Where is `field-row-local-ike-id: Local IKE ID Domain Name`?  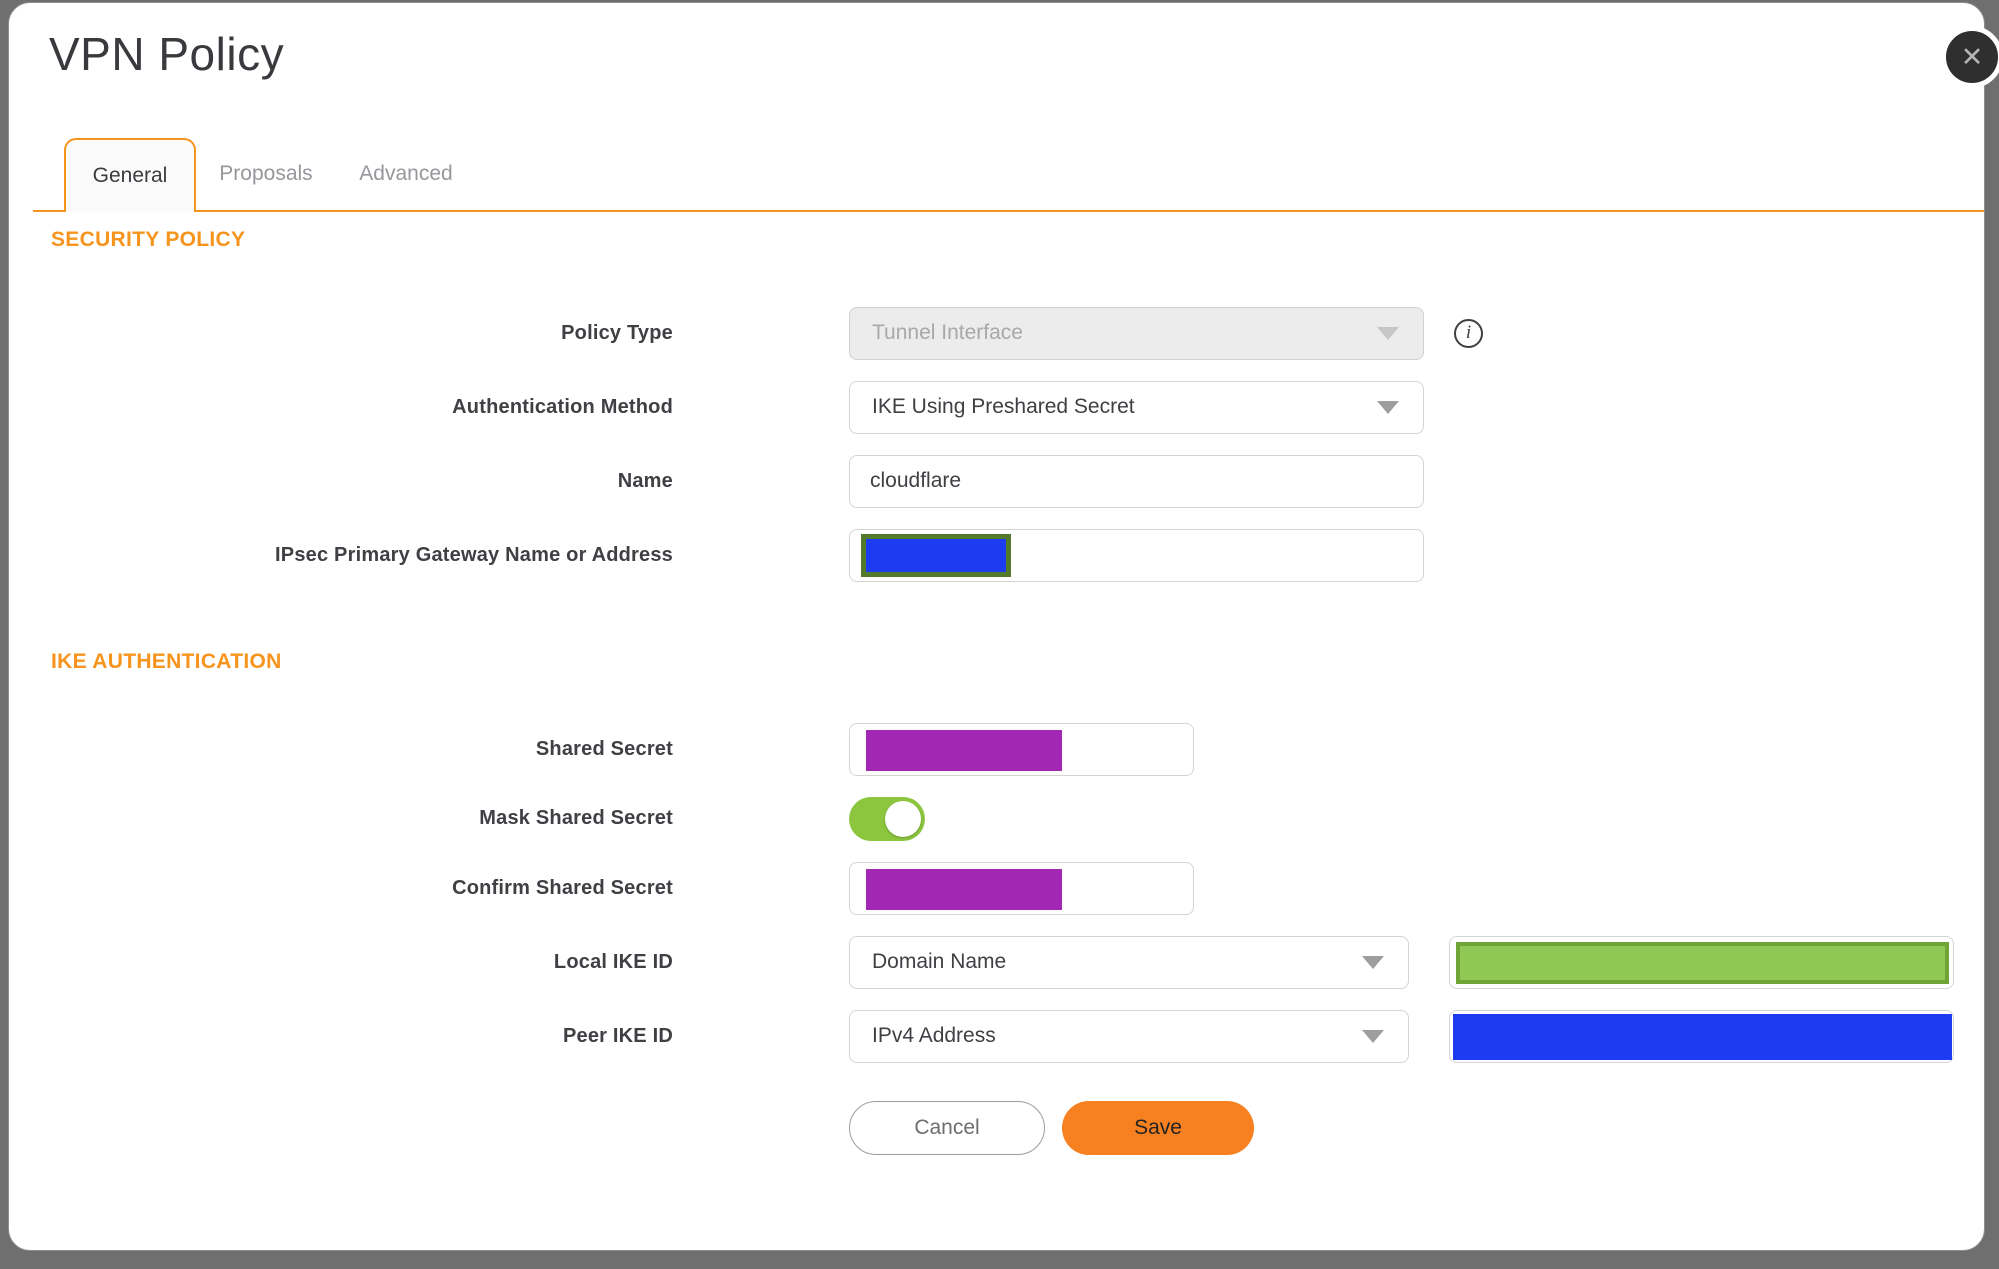
field-row-local-ike-id: Local IKE ID Domain Name is located at coordinates (1016, 962).